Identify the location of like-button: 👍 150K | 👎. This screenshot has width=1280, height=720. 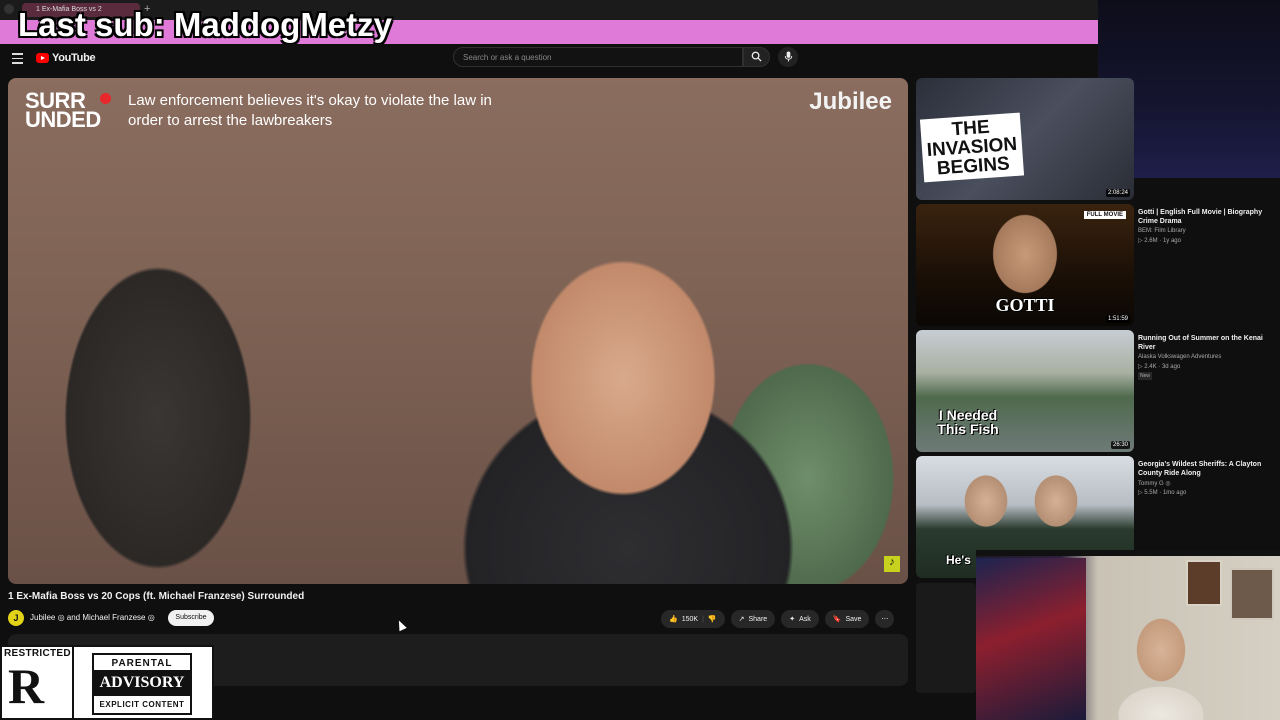
(693, 619).